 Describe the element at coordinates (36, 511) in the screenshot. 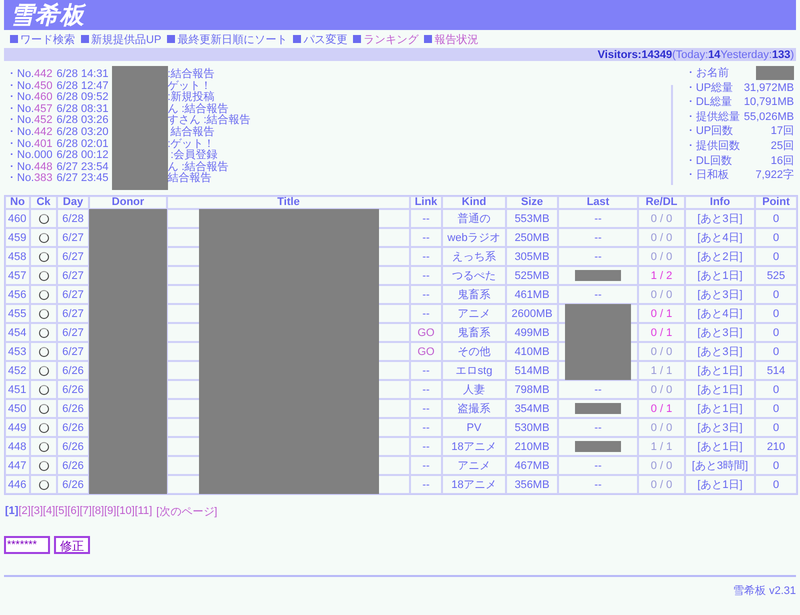

I see `page-link: [3]` at that location.